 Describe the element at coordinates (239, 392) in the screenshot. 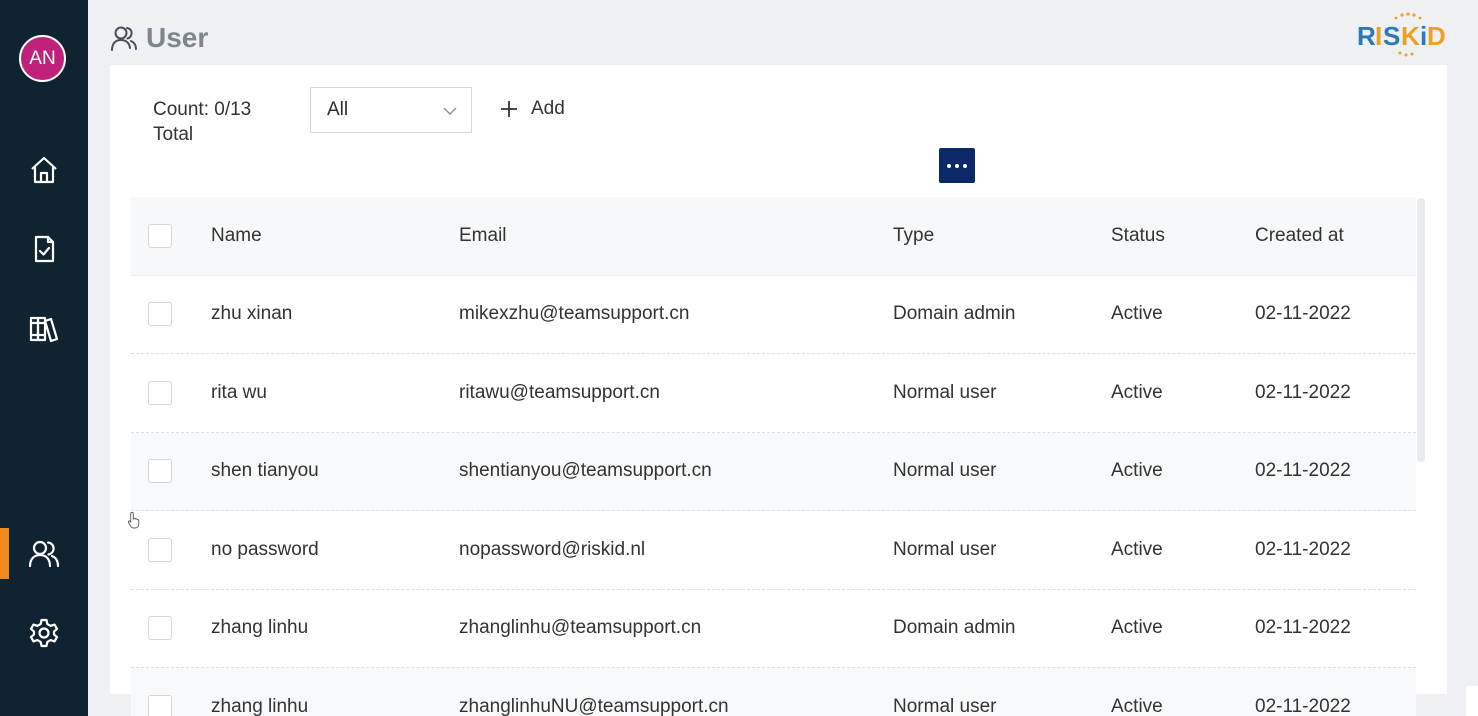

I see `user-name: rita wu` at that location.